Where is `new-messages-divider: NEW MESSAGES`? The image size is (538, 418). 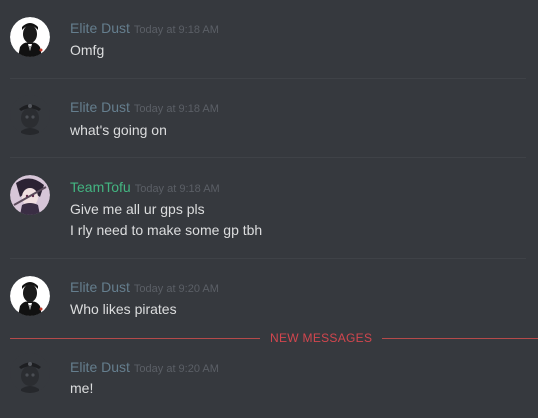
new-messages-divider: NEW MESSAGES is located at coordinates (269, 338).